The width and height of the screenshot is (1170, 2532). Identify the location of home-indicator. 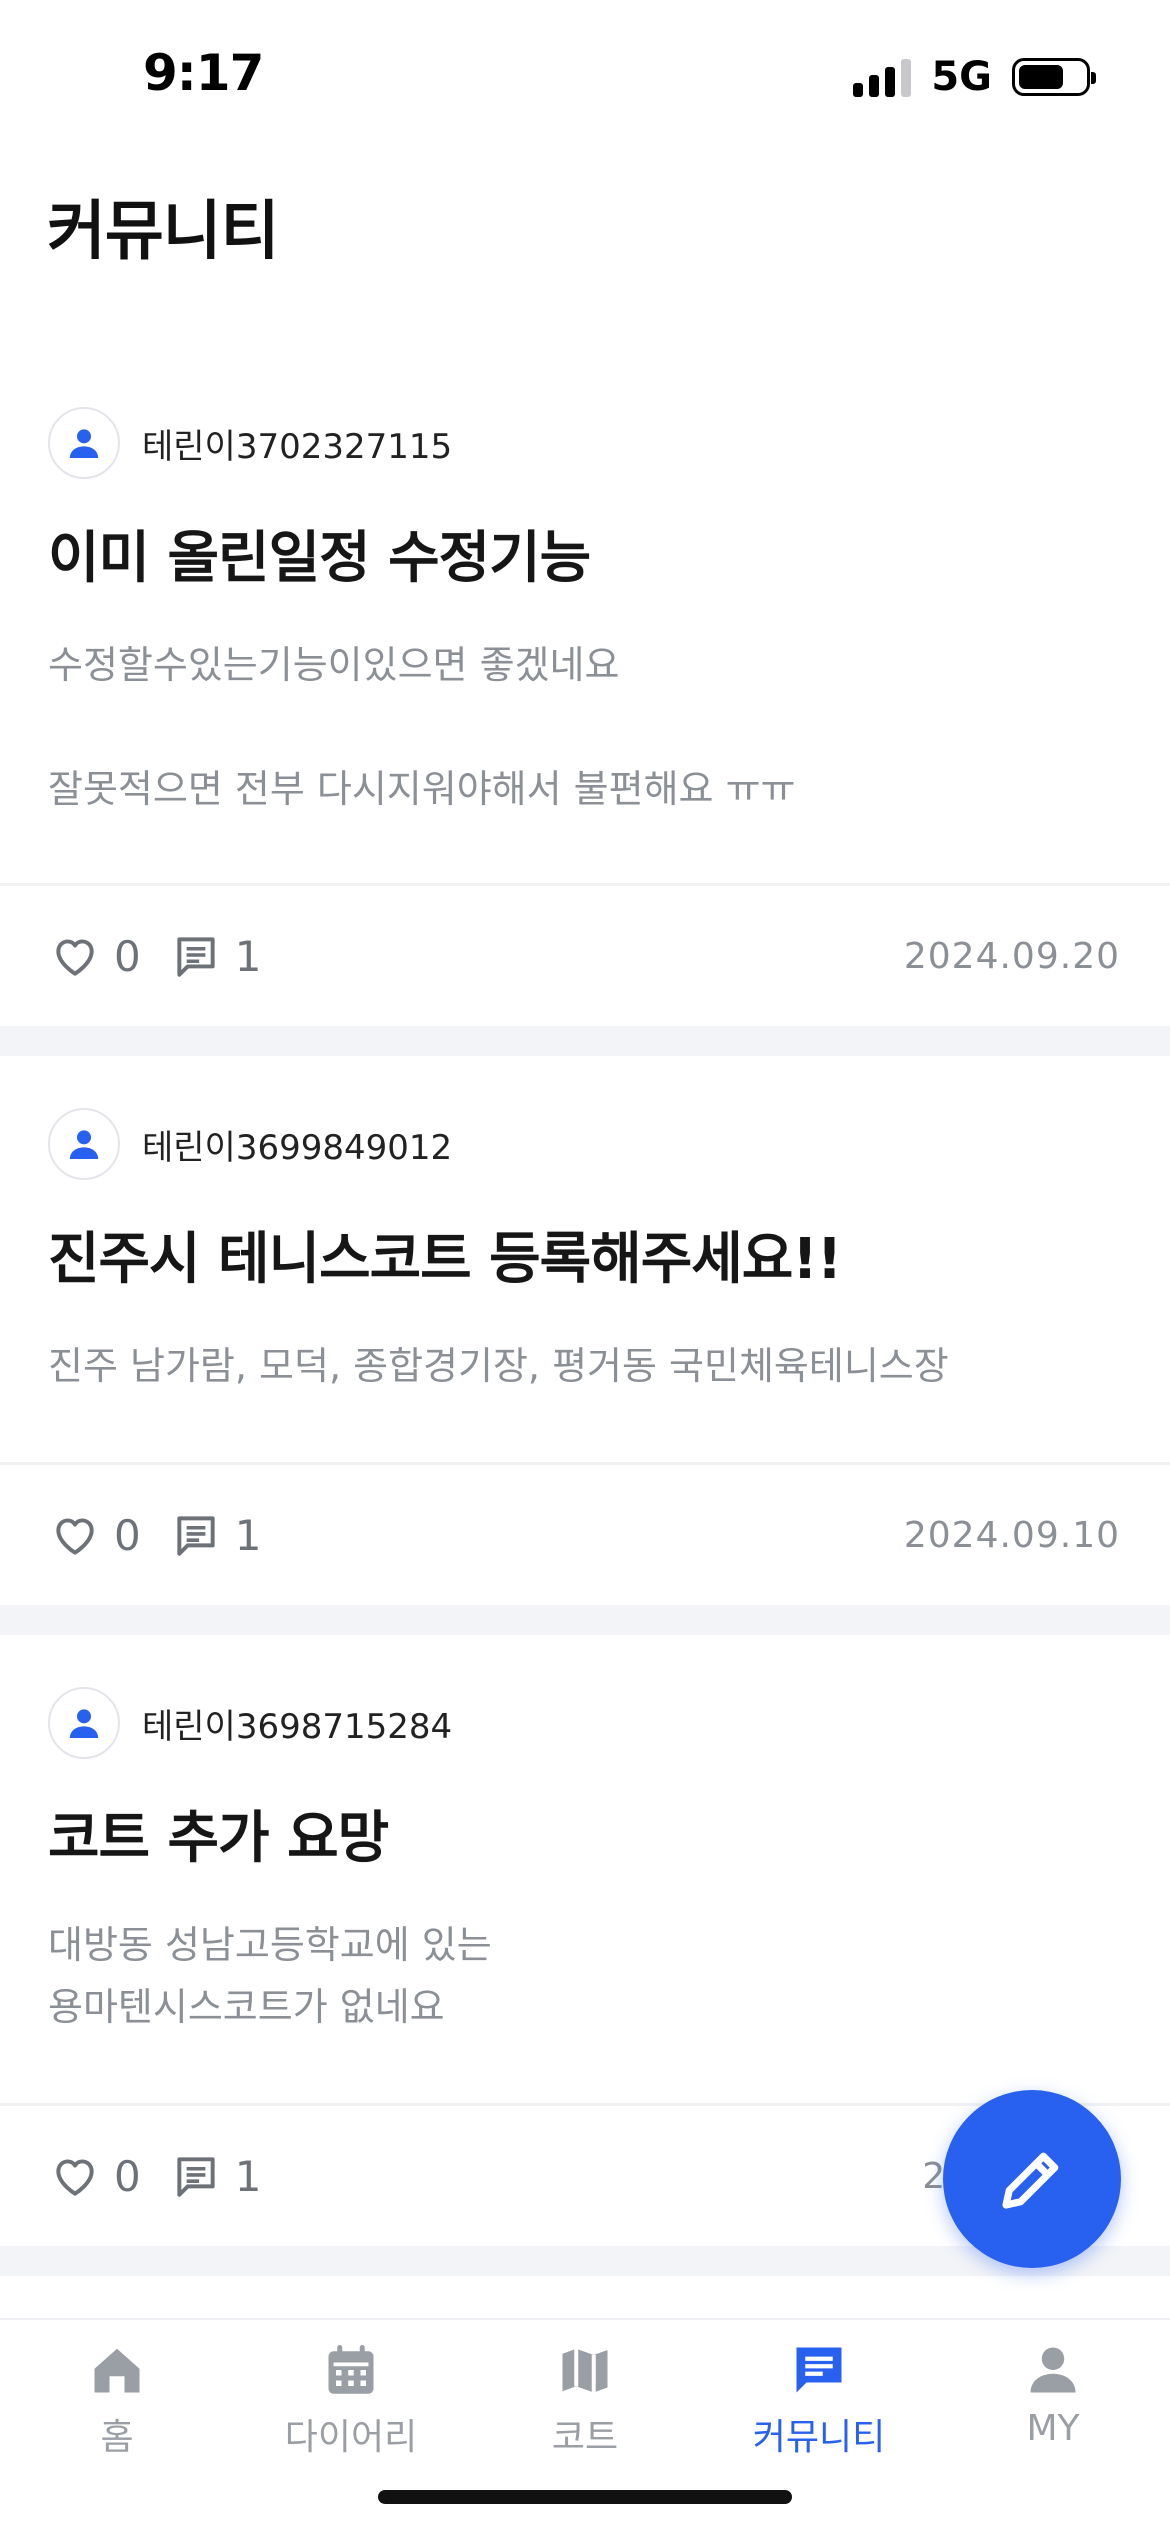
(585, 2497).